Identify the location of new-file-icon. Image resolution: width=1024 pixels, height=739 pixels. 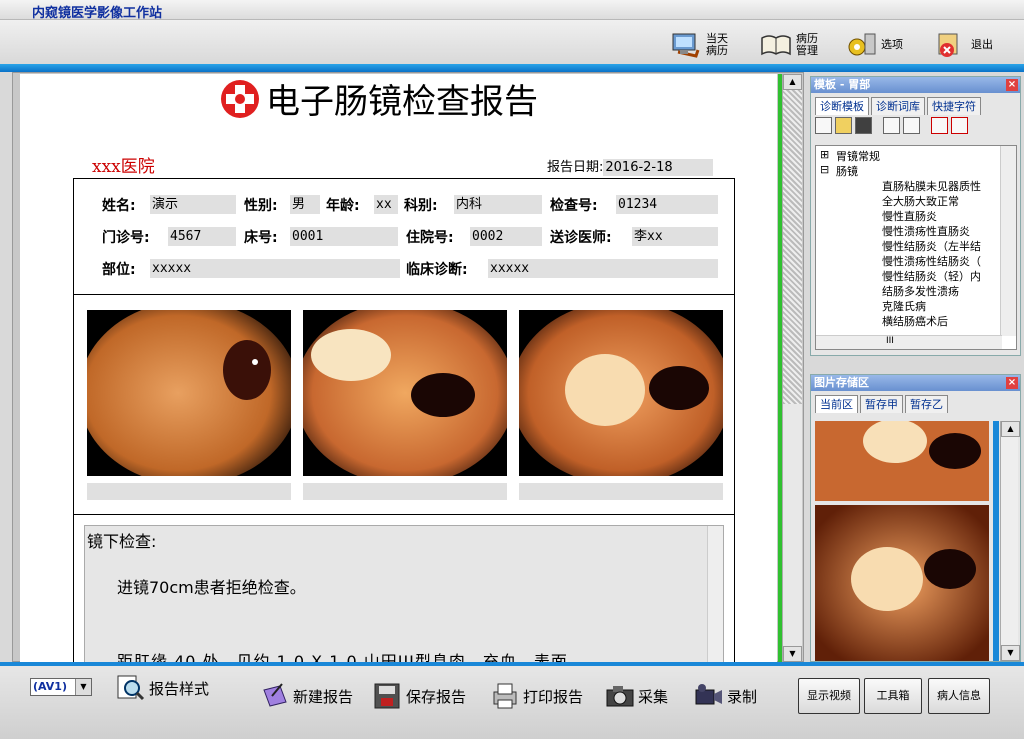
(823, 125).